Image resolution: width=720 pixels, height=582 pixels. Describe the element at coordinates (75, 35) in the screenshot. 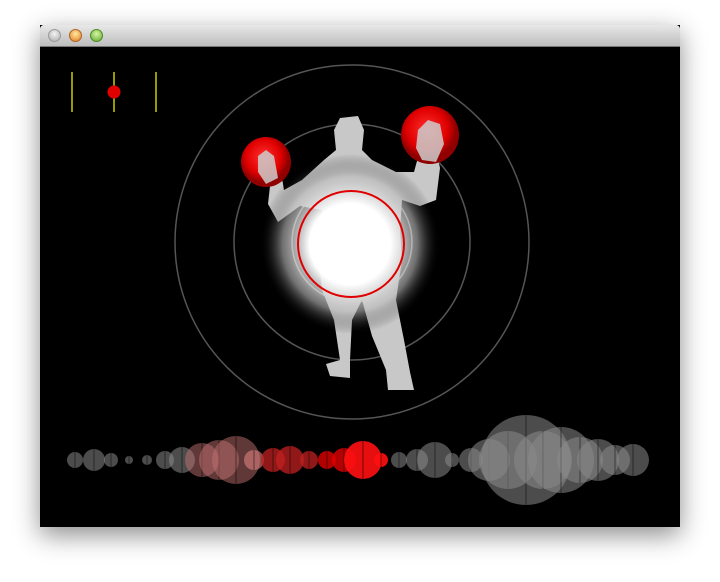

I see `minimize-button` at that location.